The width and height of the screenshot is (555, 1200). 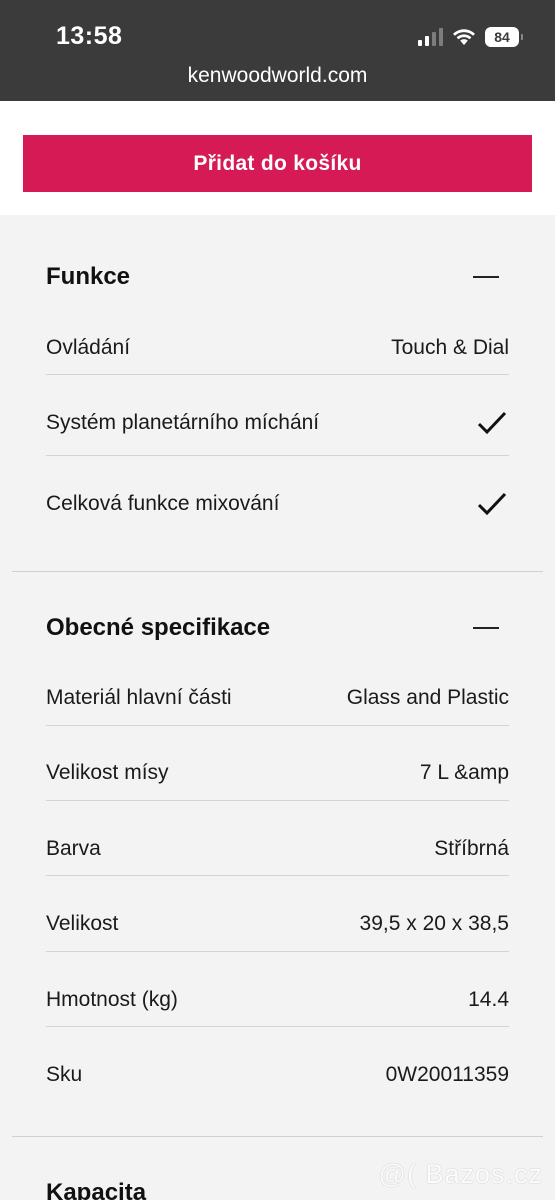 What do you see at coordinates (112, 999) in the screenshot?
I see `spec-label: Hmotnost (kg)` at bounding box center [112, 999].